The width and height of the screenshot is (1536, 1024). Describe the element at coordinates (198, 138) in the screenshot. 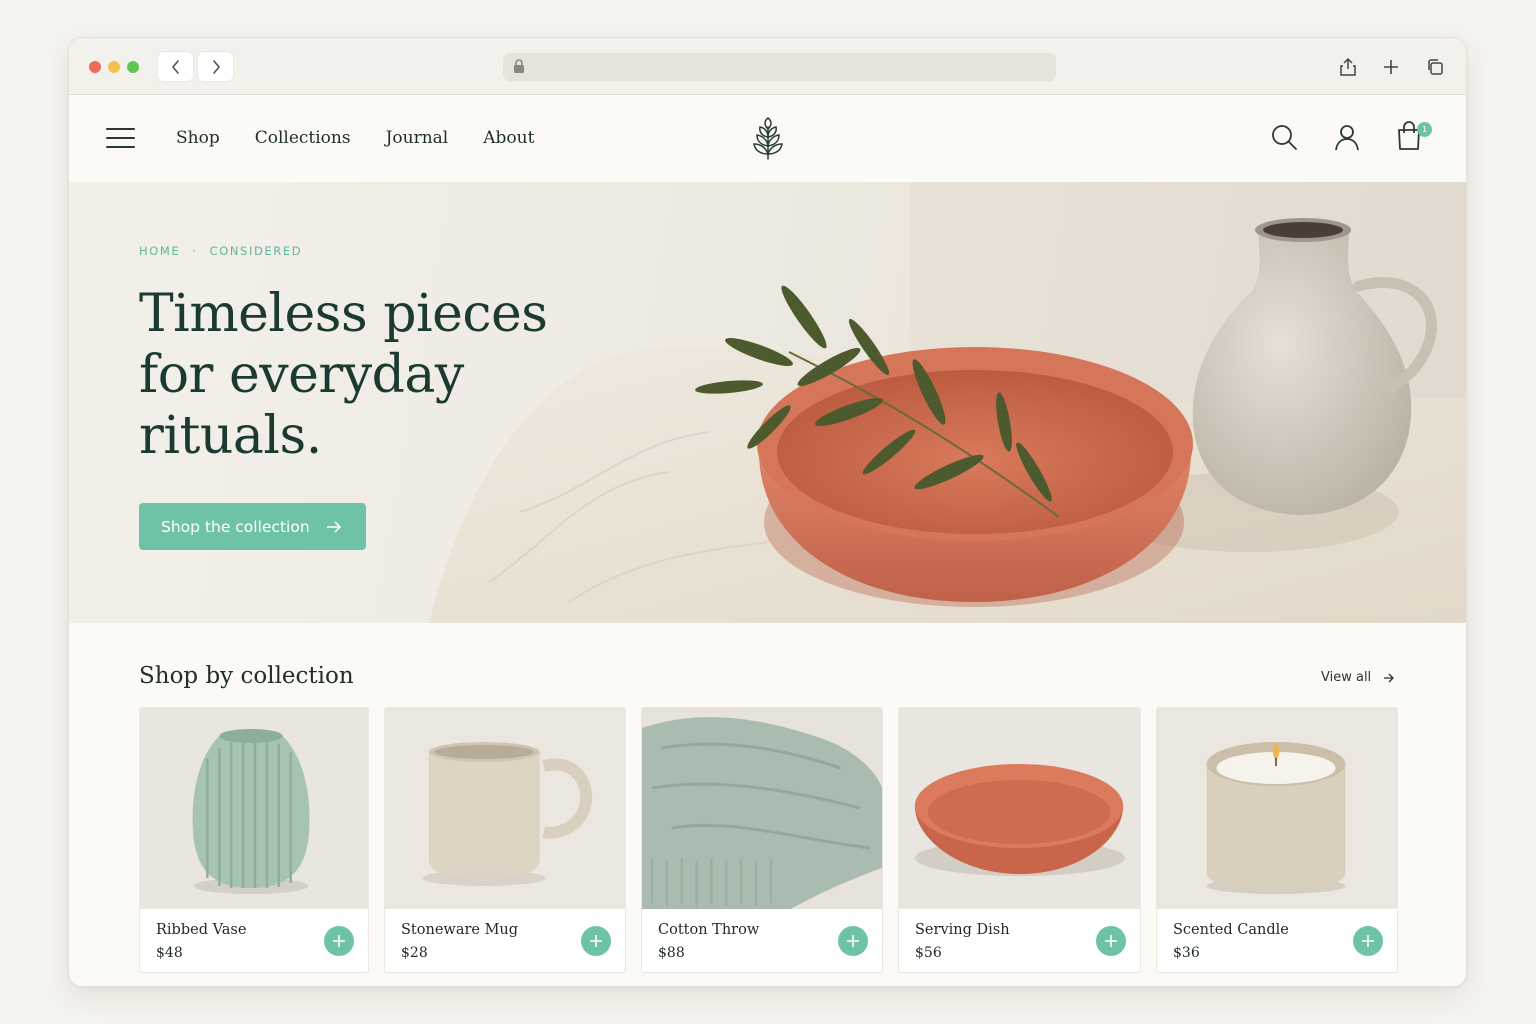

I see `nav-shop: Shop` at that location.